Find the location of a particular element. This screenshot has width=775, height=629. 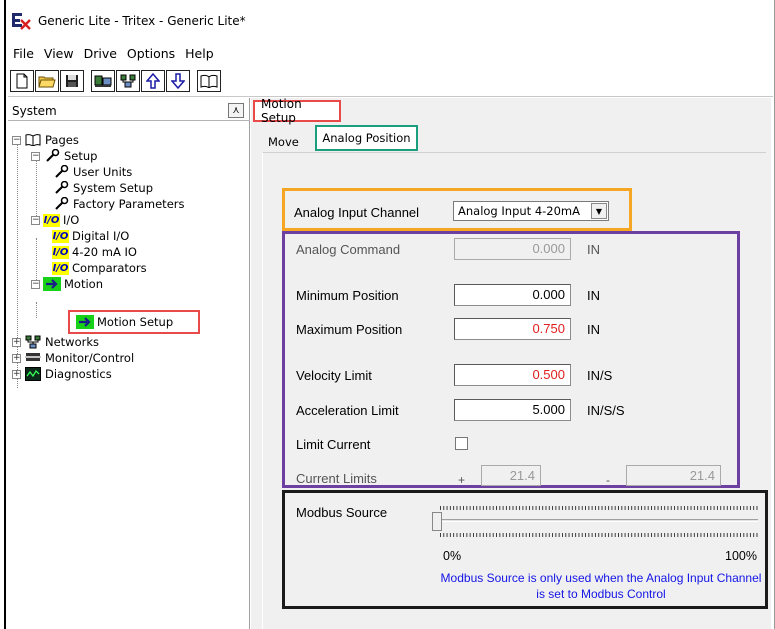

toolbar is located at coordinates (116, 81).